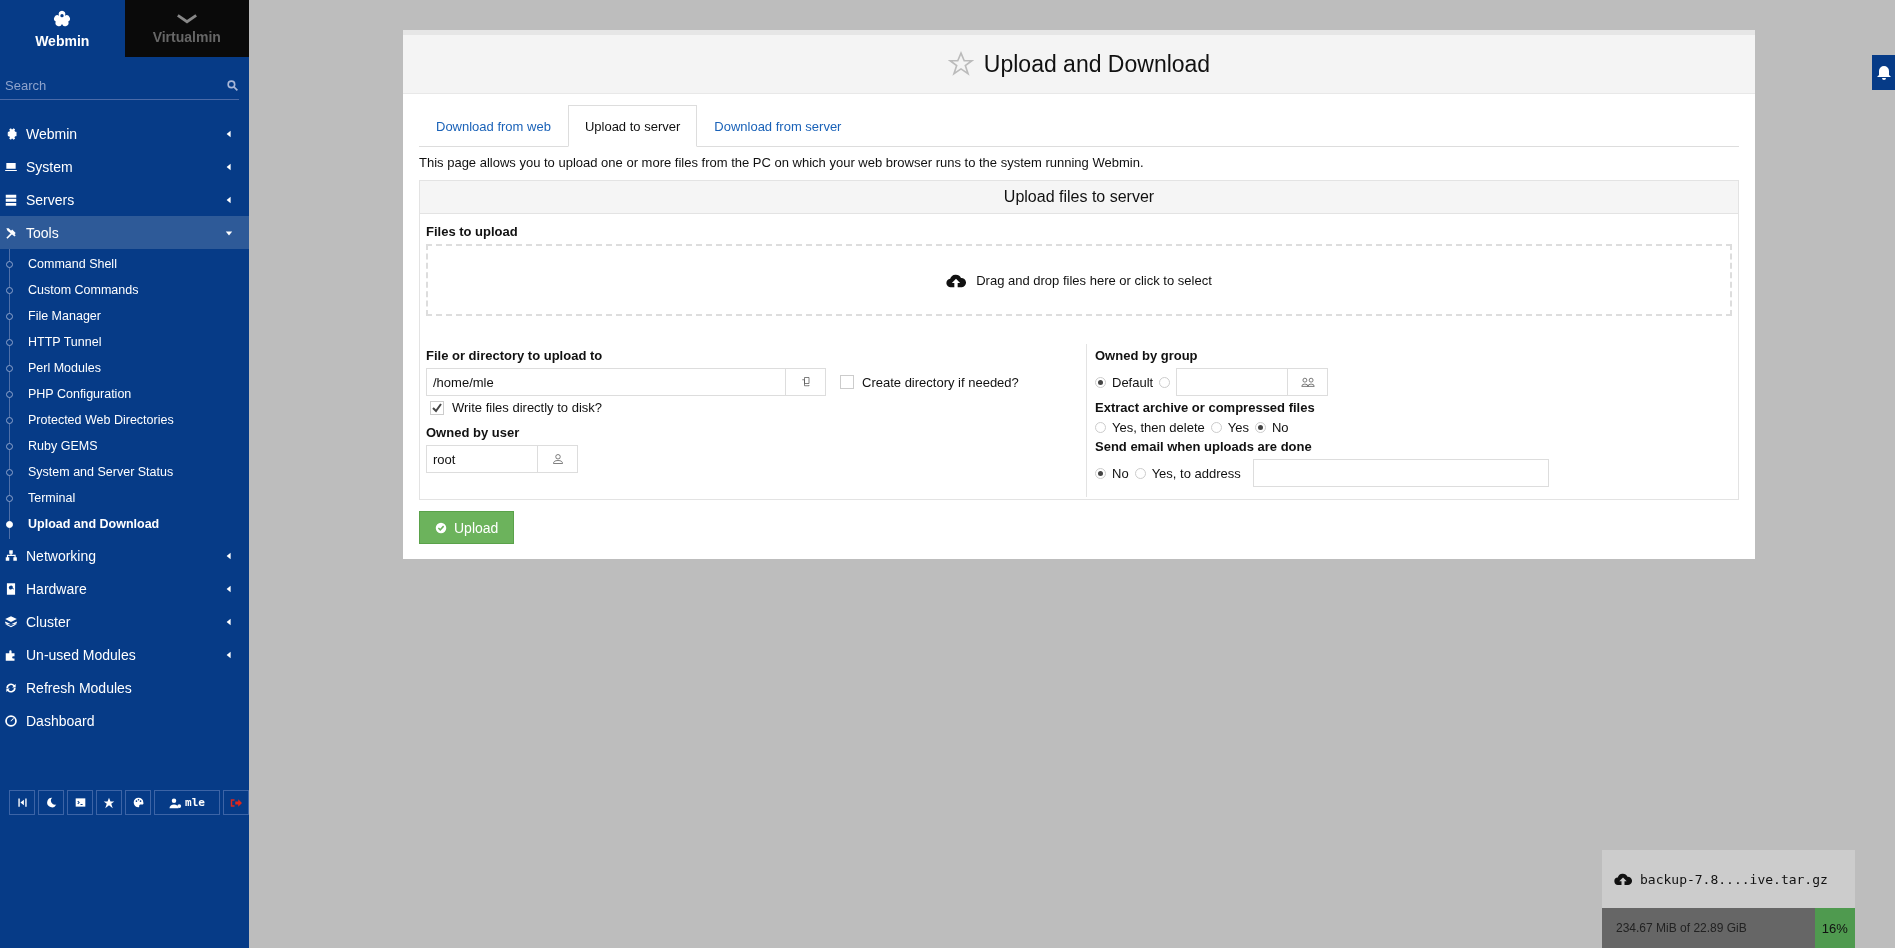 Image resolution: width=1895 pixels, height=948 pixels. What do you see at coordinates (1400, 473) in the screenshot?
I see `email-field` at bounding box center [1400, 473].